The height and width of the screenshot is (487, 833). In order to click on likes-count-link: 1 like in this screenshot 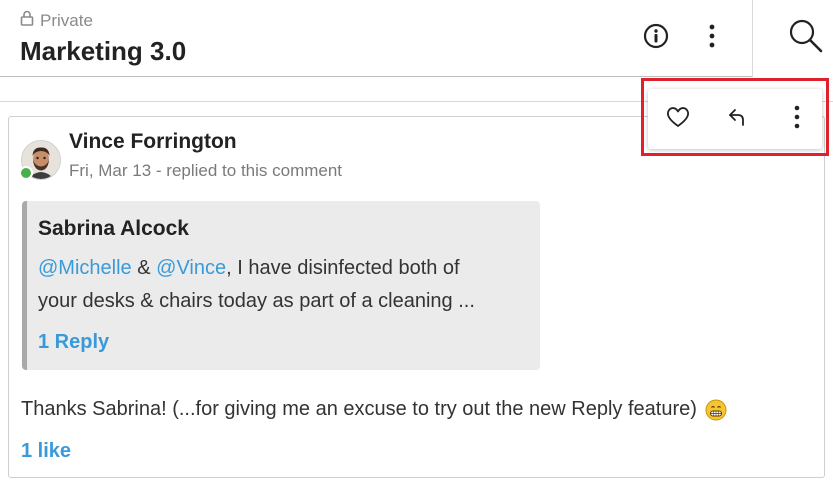, I will do `click(46, 451)`.